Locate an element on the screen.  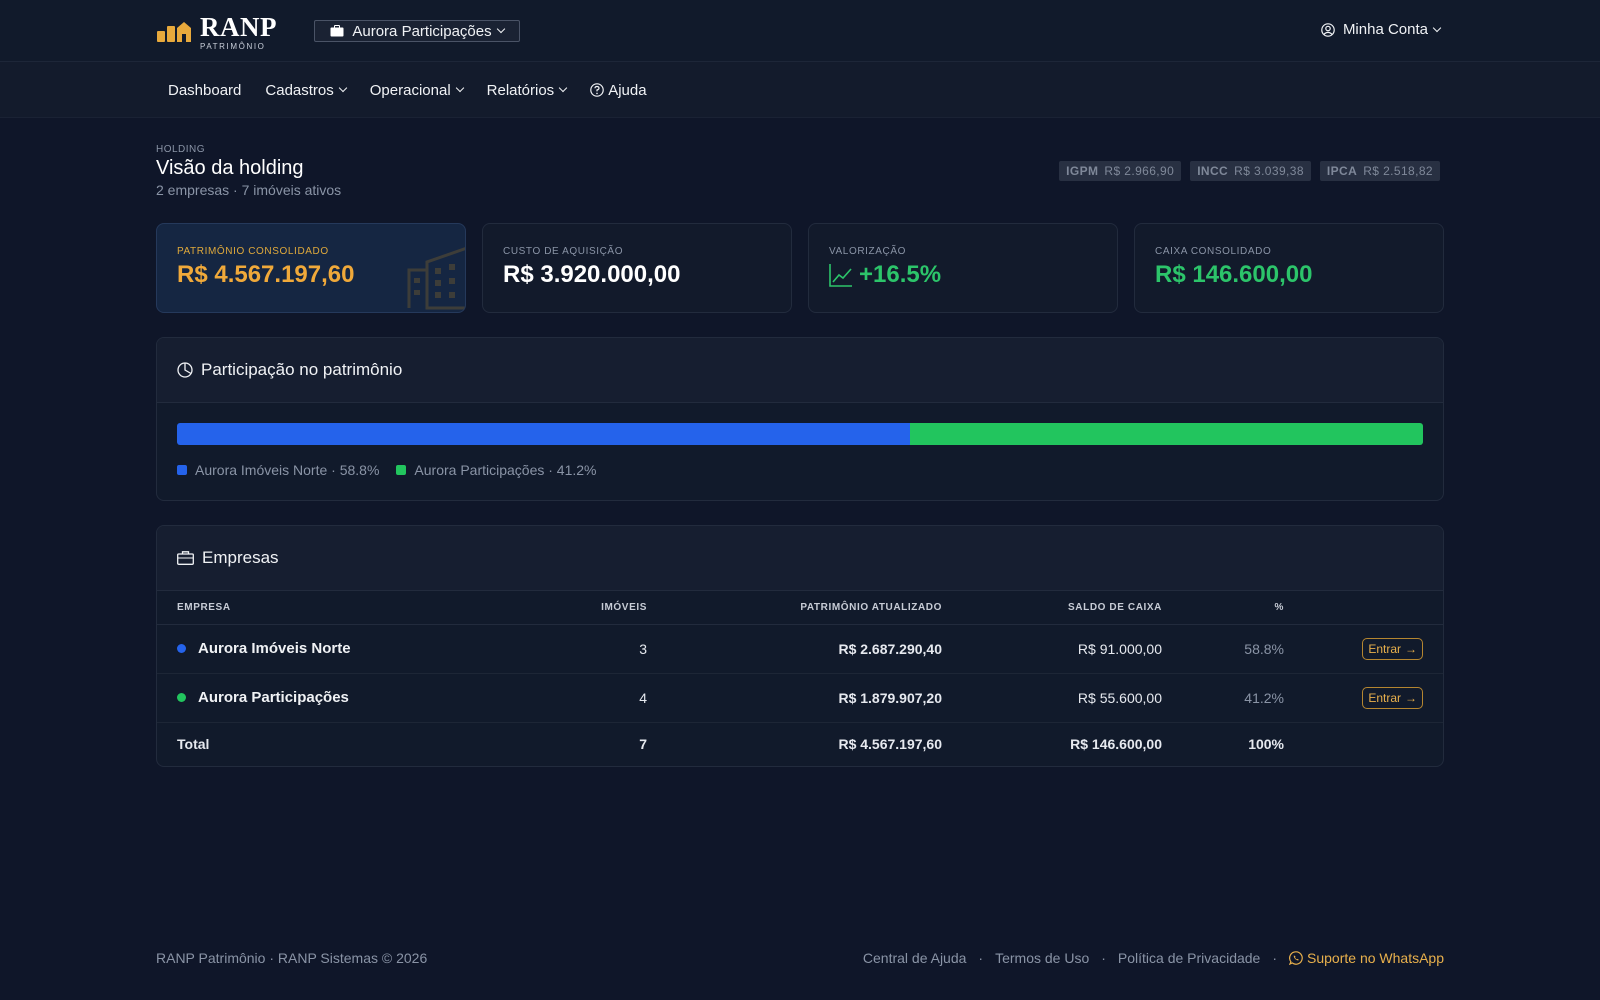
total-caixa: R$ 146.600,00 is located at coordinates (1116, 744).